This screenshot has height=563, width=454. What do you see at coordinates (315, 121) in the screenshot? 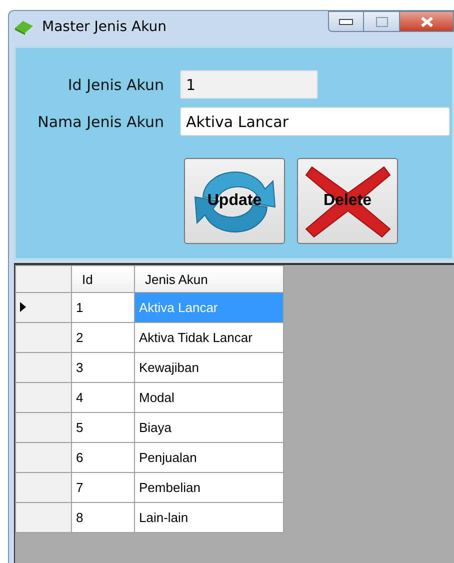
I see `text-field: Aktiva Lancar` at bounding box center [315, 121].